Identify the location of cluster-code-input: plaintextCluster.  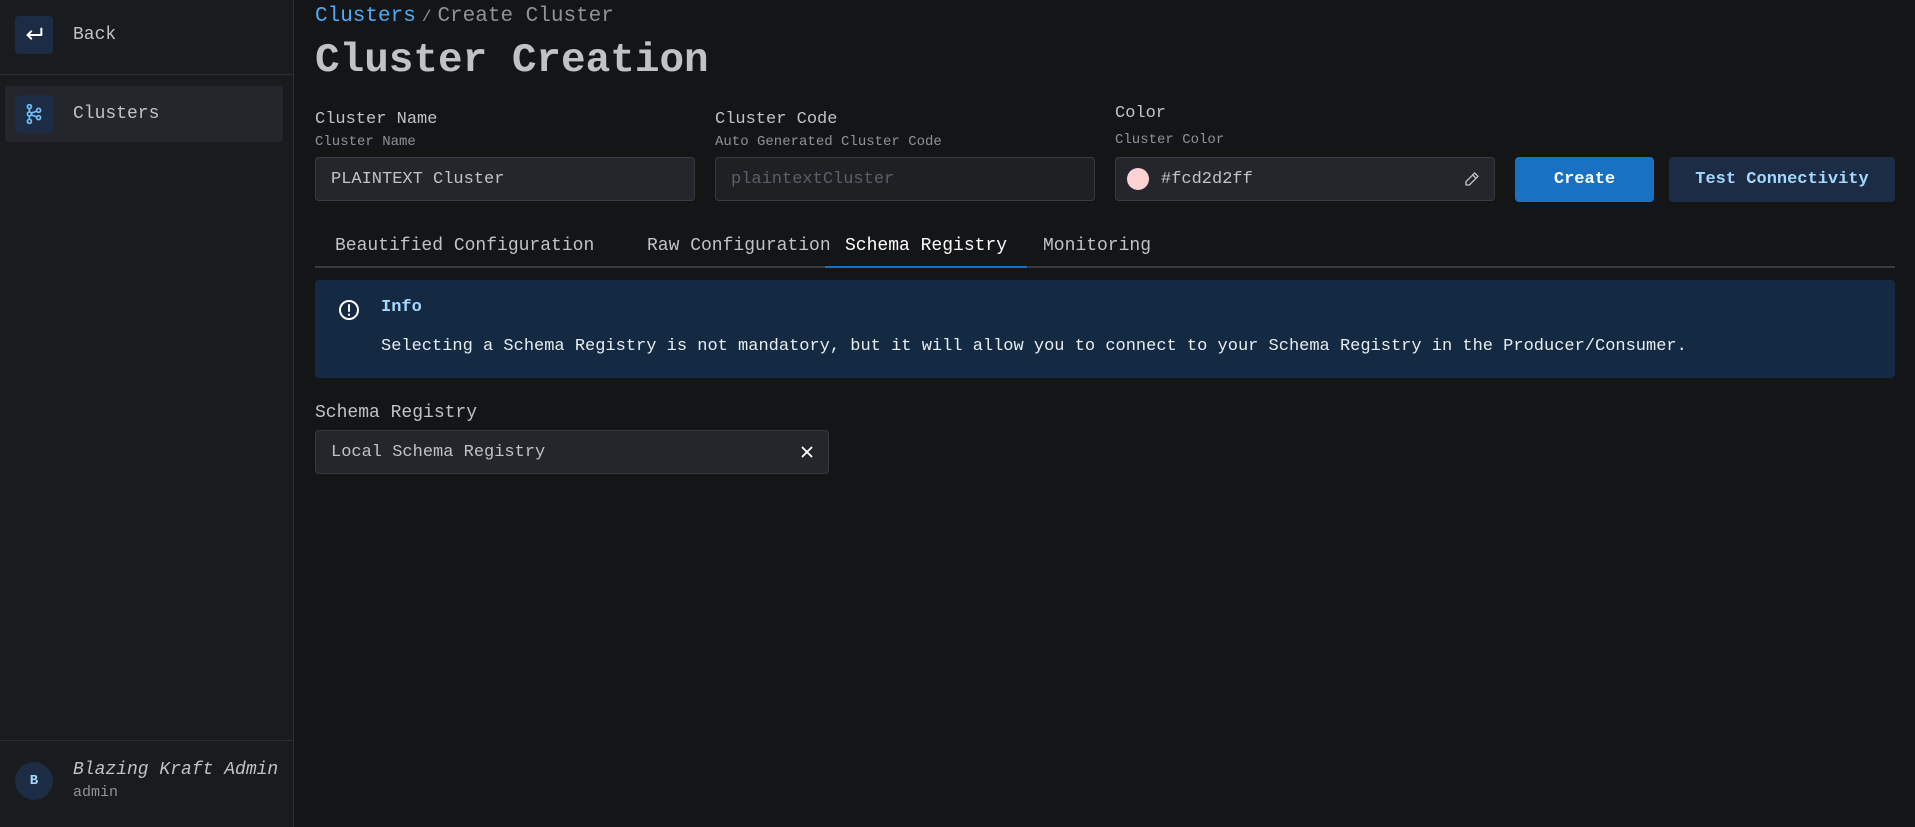
(905, 179).